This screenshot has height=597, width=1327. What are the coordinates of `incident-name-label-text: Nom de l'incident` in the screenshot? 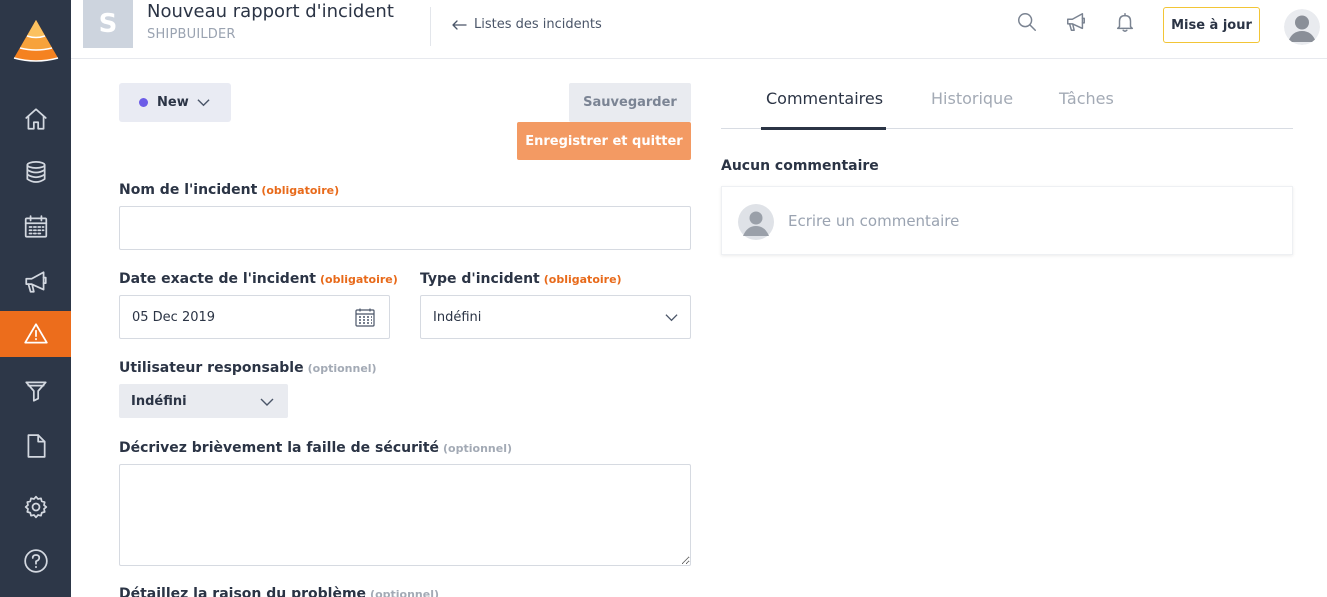 It's located at (188, 190).